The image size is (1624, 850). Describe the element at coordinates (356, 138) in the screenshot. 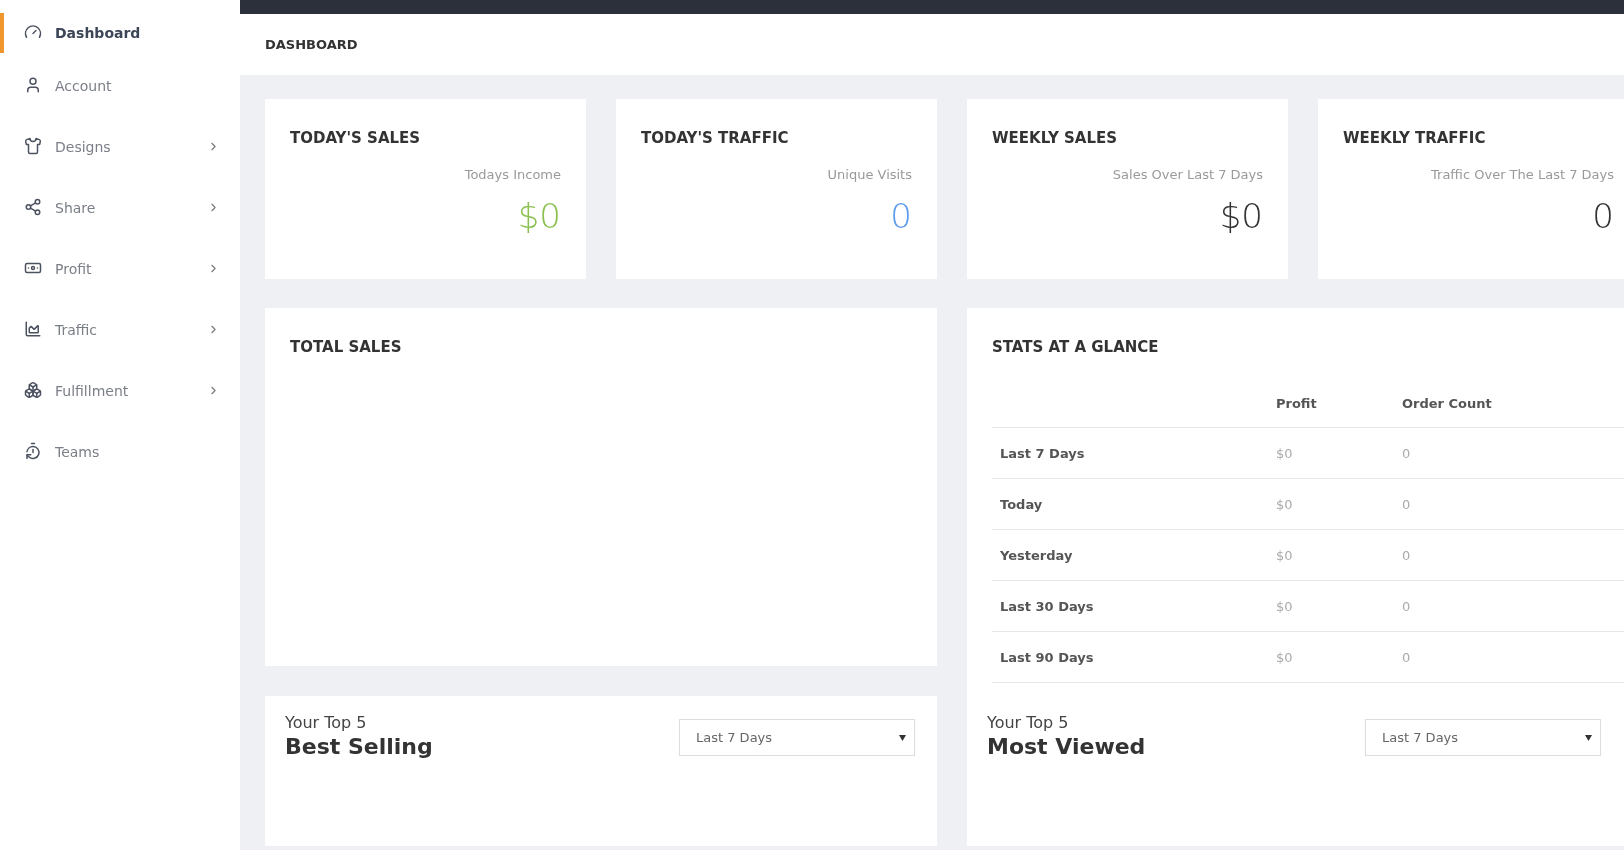

I see `card-title: TODAY'S SALES` at that location.